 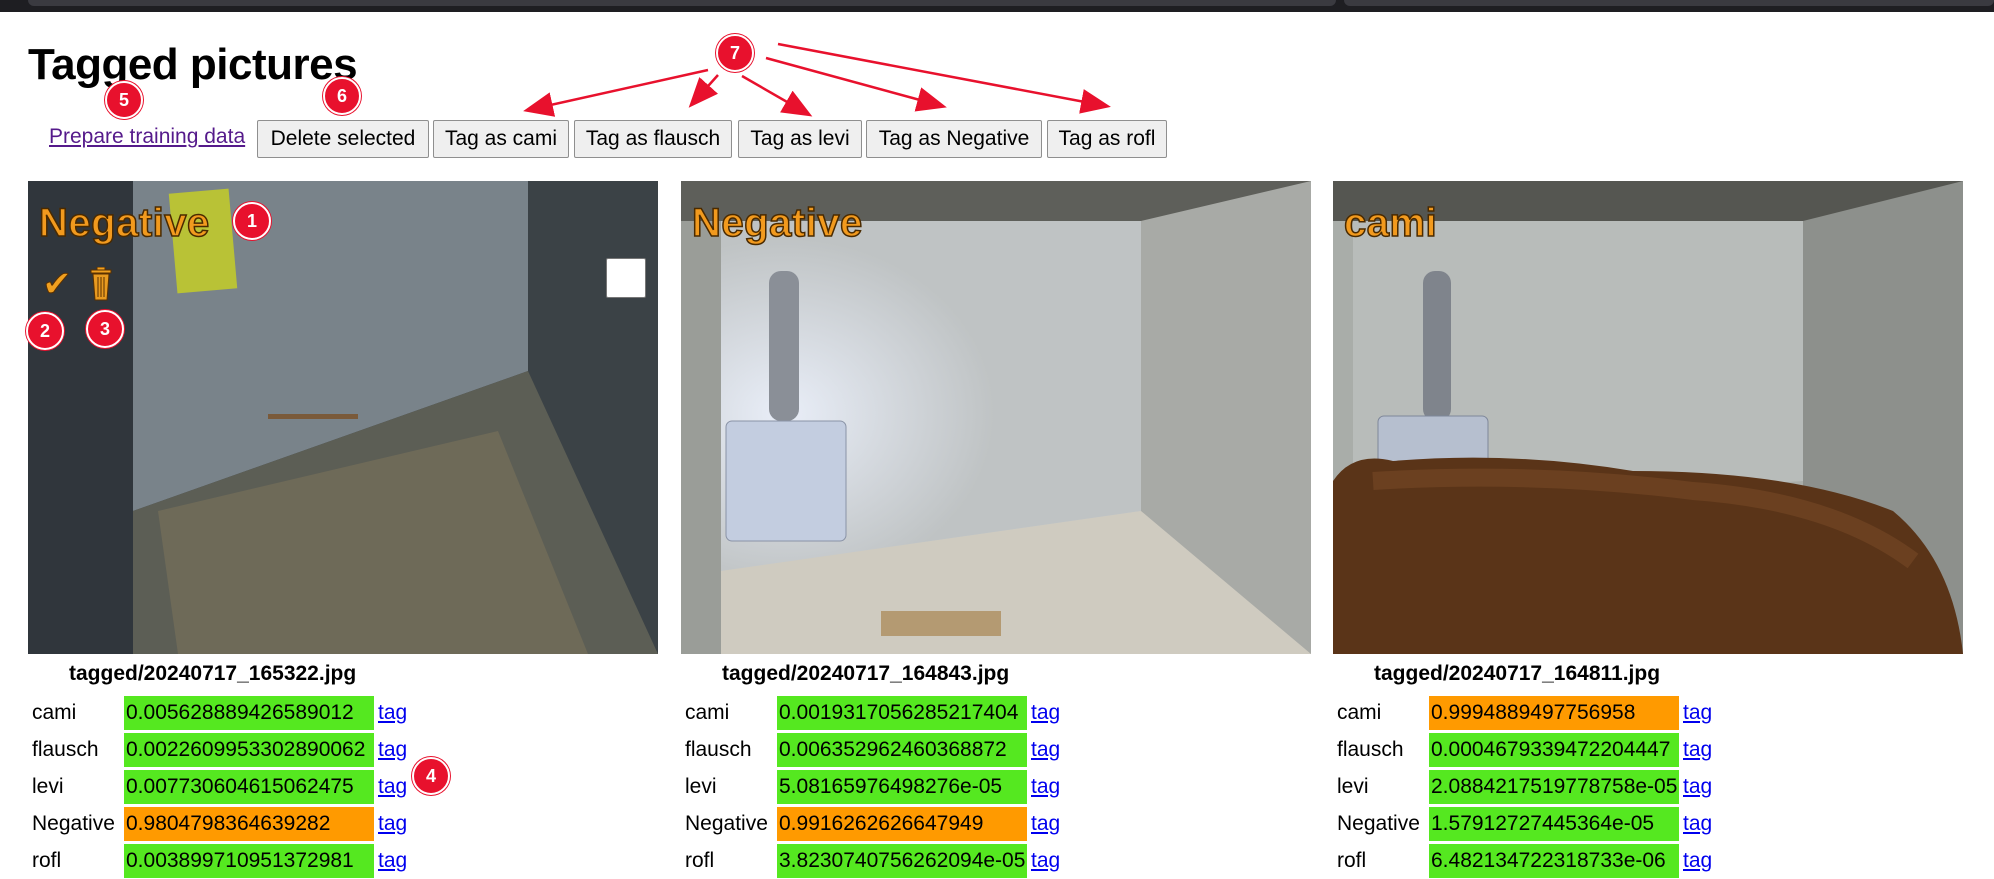 What do you see at coordinates (249, 712) in the screenshot?
I see `score-value: 0.005628889426589012` at bounding box center [249, 712].